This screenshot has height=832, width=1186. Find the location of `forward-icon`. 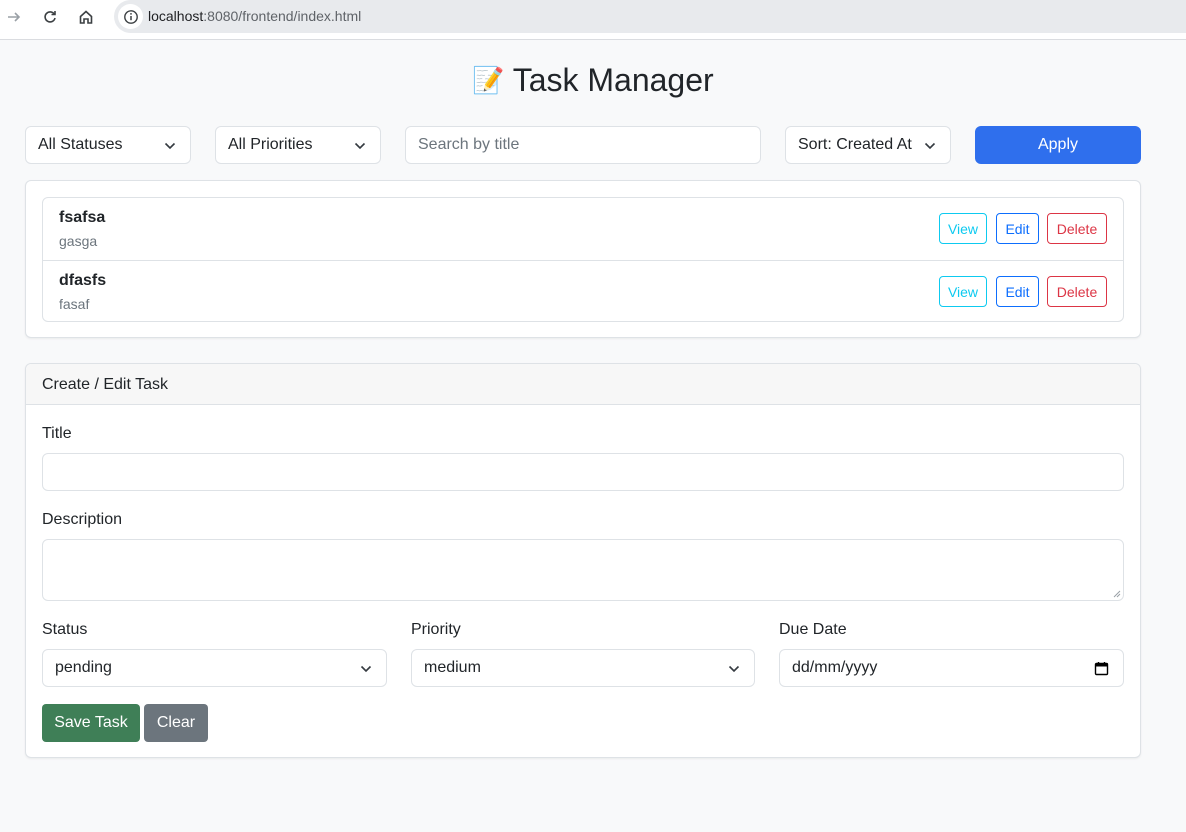

forward-icon is located at coordinates (14, 17).